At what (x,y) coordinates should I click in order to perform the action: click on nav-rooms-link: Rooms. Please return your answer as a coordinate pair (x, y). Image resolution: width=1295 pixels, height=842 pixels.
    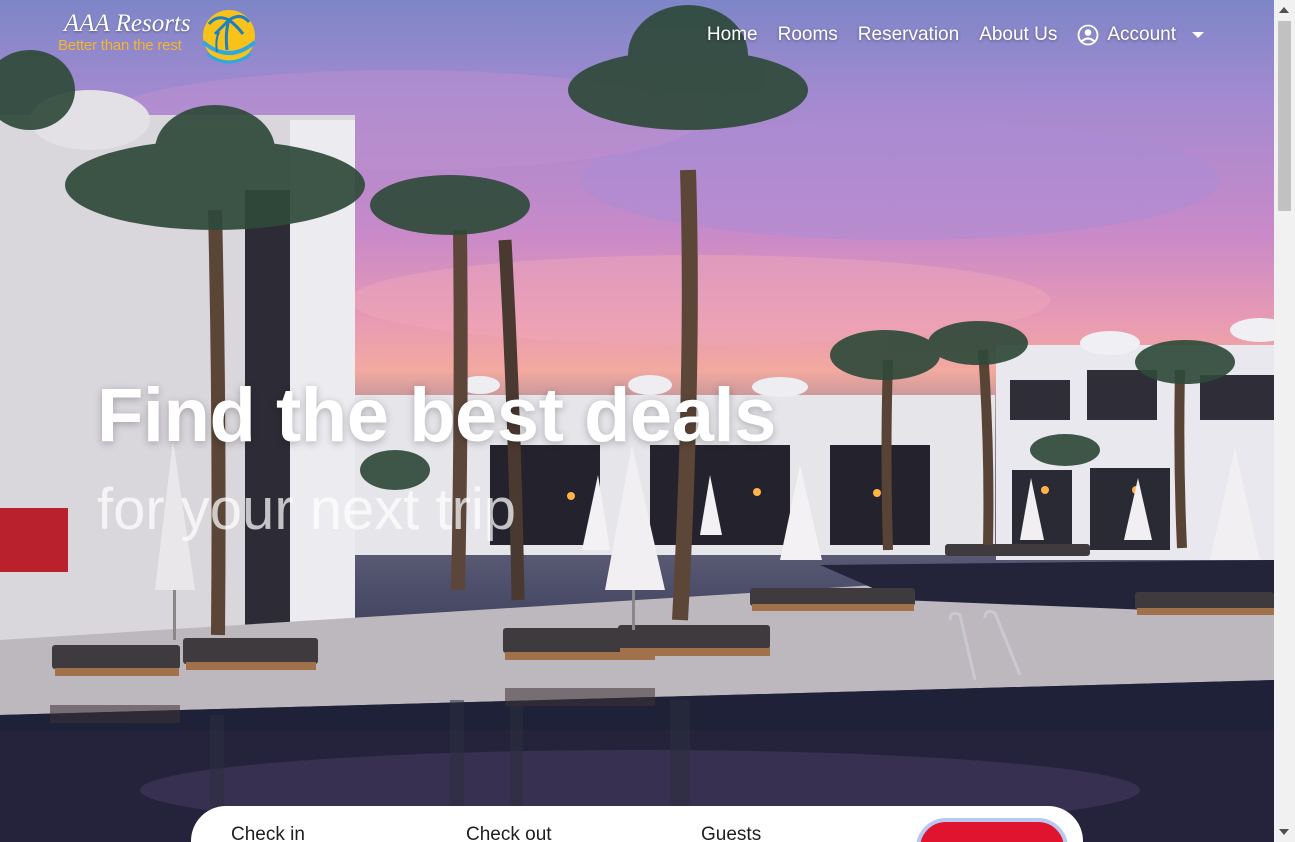
    Looking at the image, I should click on (808, 35).